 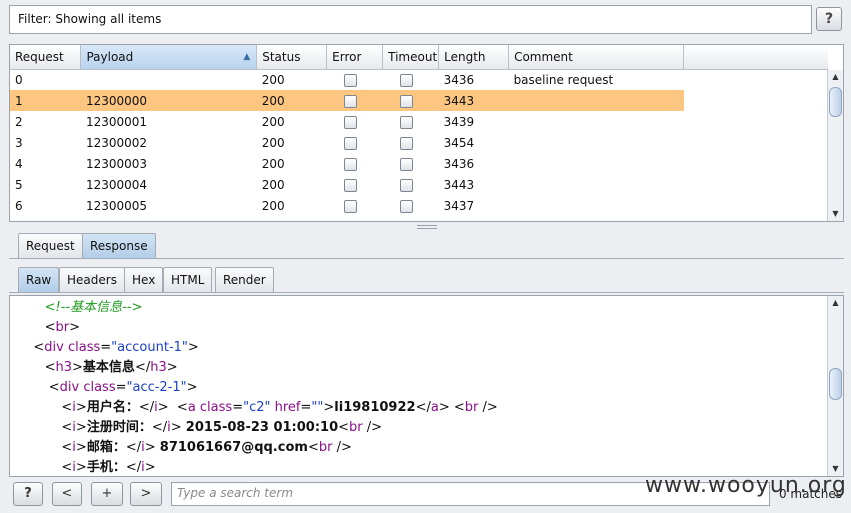 I want to click on cell-timeout, so click(x=411, y=79).